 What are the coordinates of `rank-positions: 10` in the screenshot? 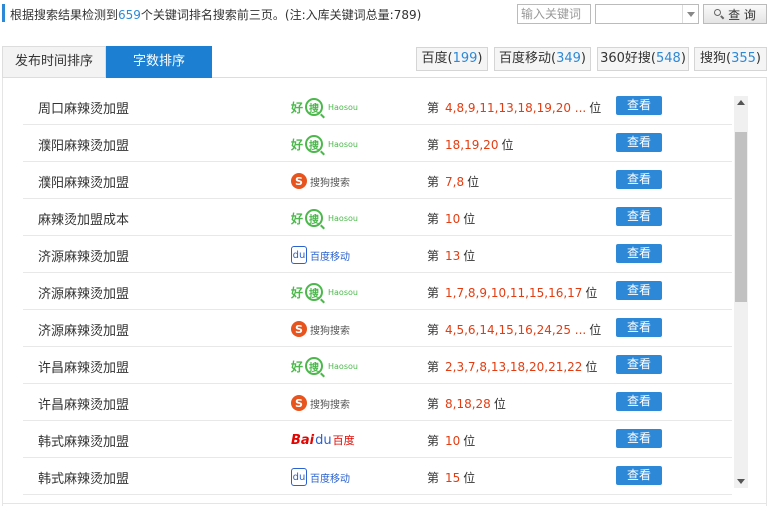 It's located at (453, 219).